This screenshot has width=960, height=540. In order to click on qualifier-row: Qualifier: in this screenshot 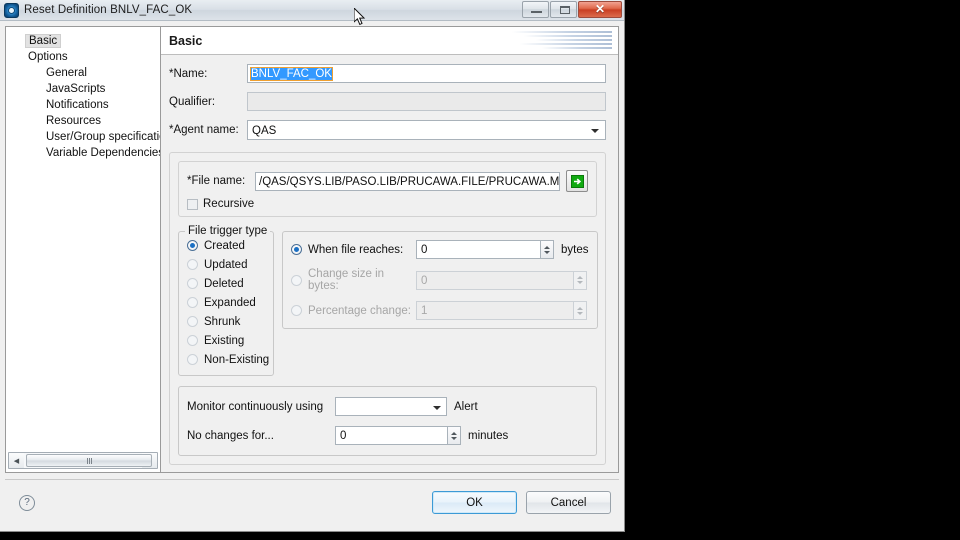, I will do `click(387, 101)`.